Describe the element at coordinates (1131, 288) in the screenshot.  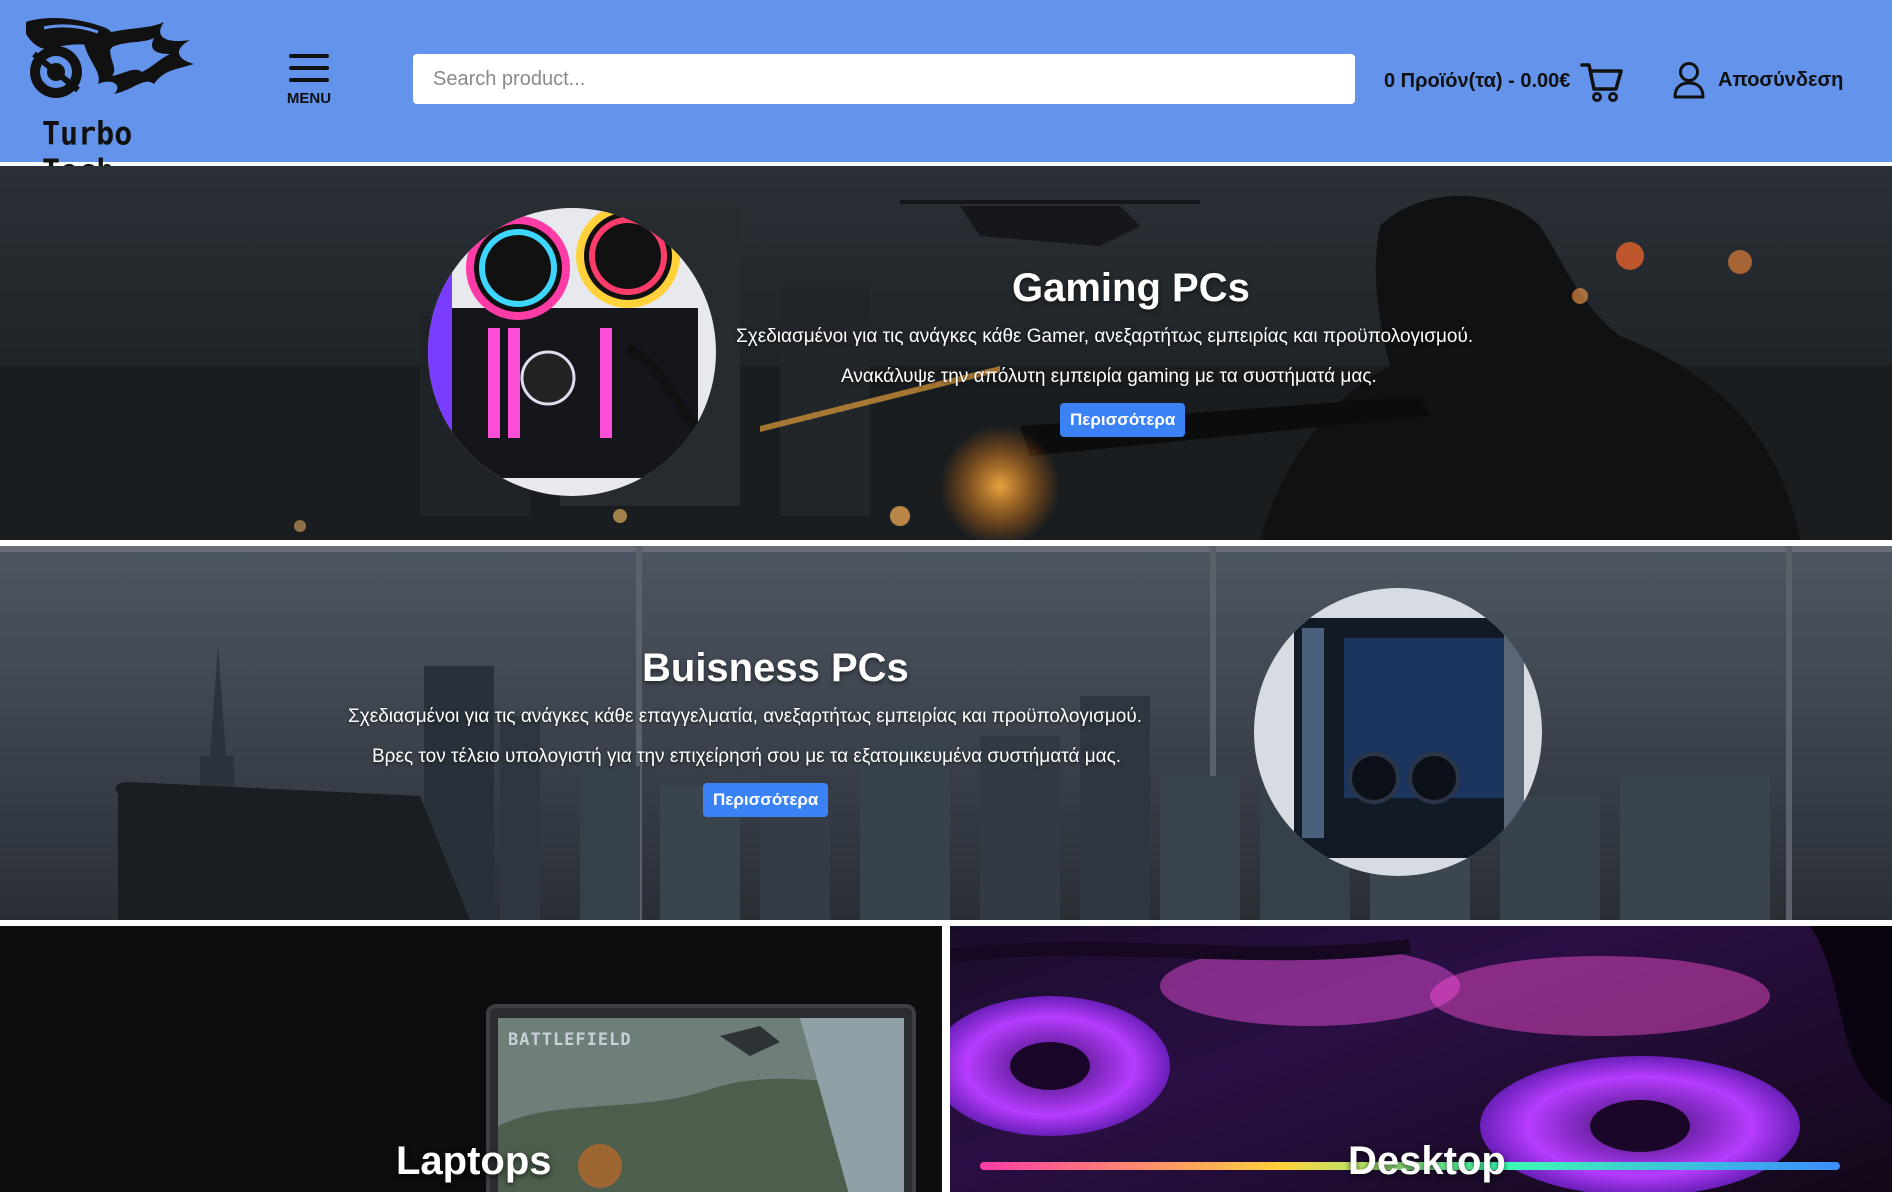
I see `gaming-pcs-title: Gaming PCs` at that location.